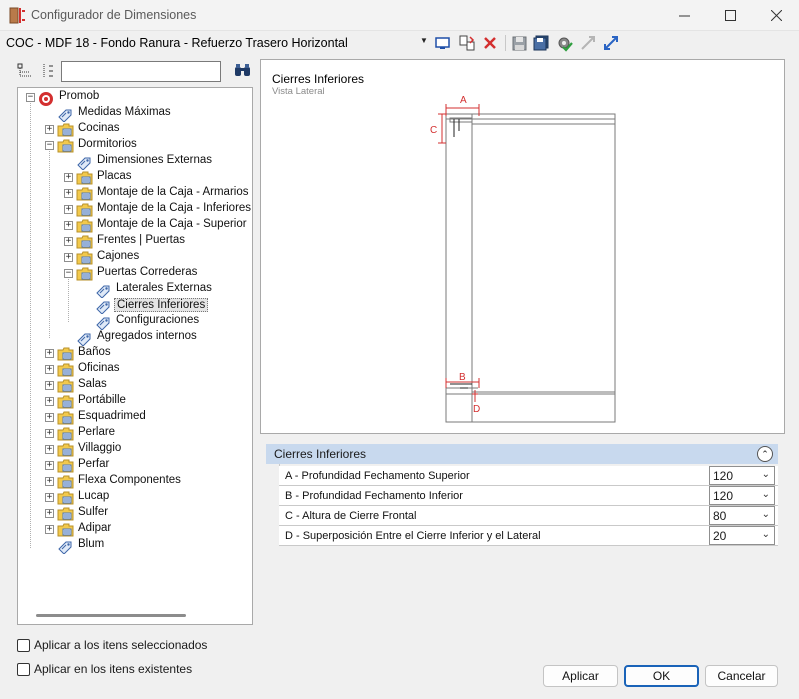  What do you see at coordinates (742, 535) in the screenshot?
I see `property-value-select: 20 ⌄` at bounding box center [742, 535].